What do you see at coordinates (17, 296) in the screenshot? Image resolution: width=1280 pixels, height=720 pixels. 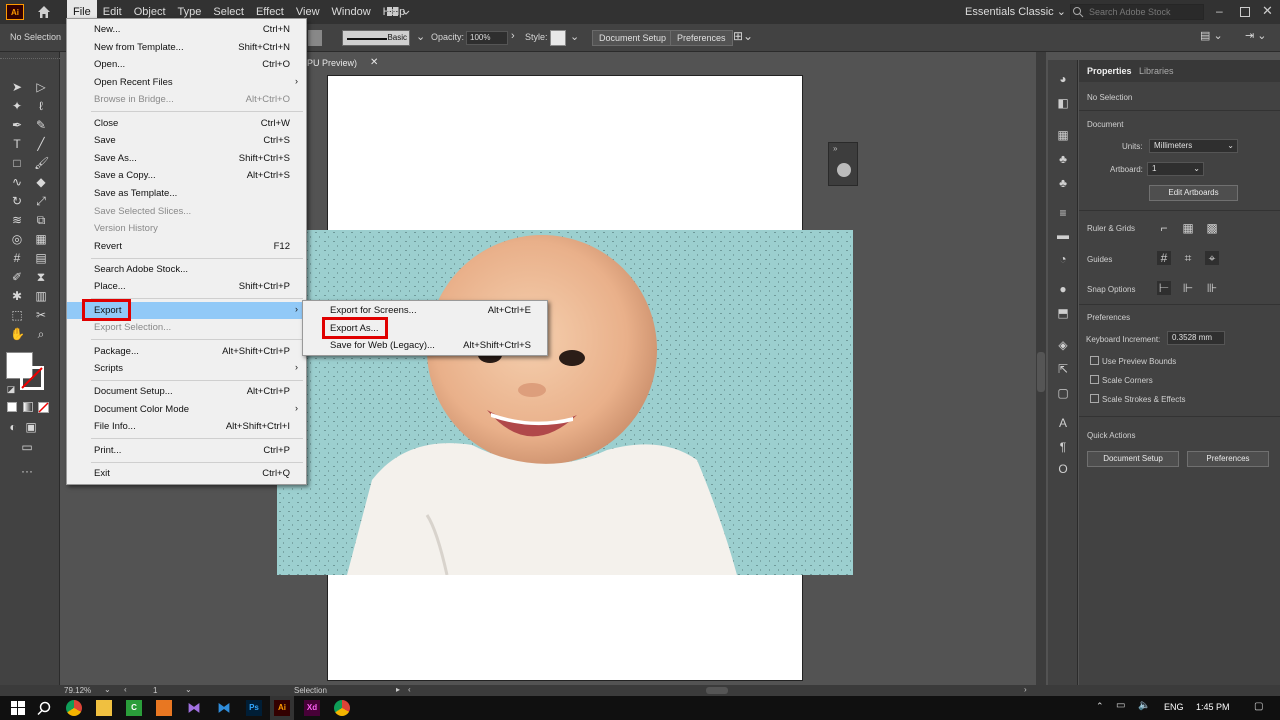 I see `symbol-sprayer-tool-icon: ✱` at bounding box center [17, 296].